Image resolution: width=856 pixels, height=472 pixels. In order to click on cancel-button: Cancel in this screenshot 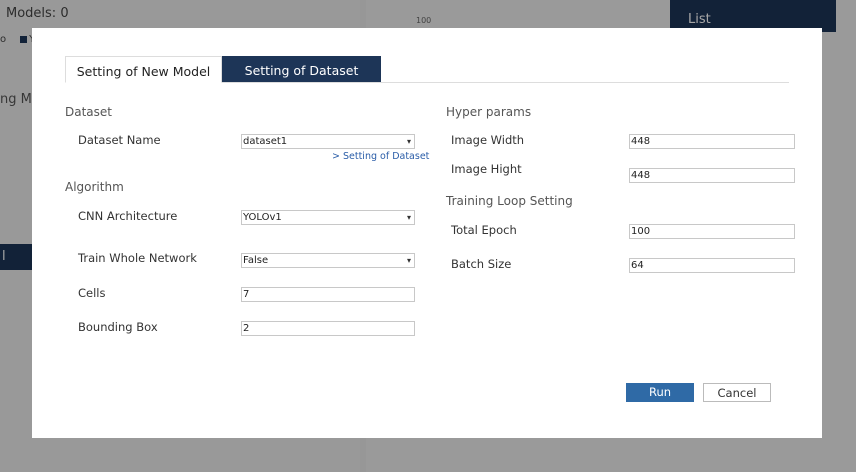, I will do `click(737, 392)`.